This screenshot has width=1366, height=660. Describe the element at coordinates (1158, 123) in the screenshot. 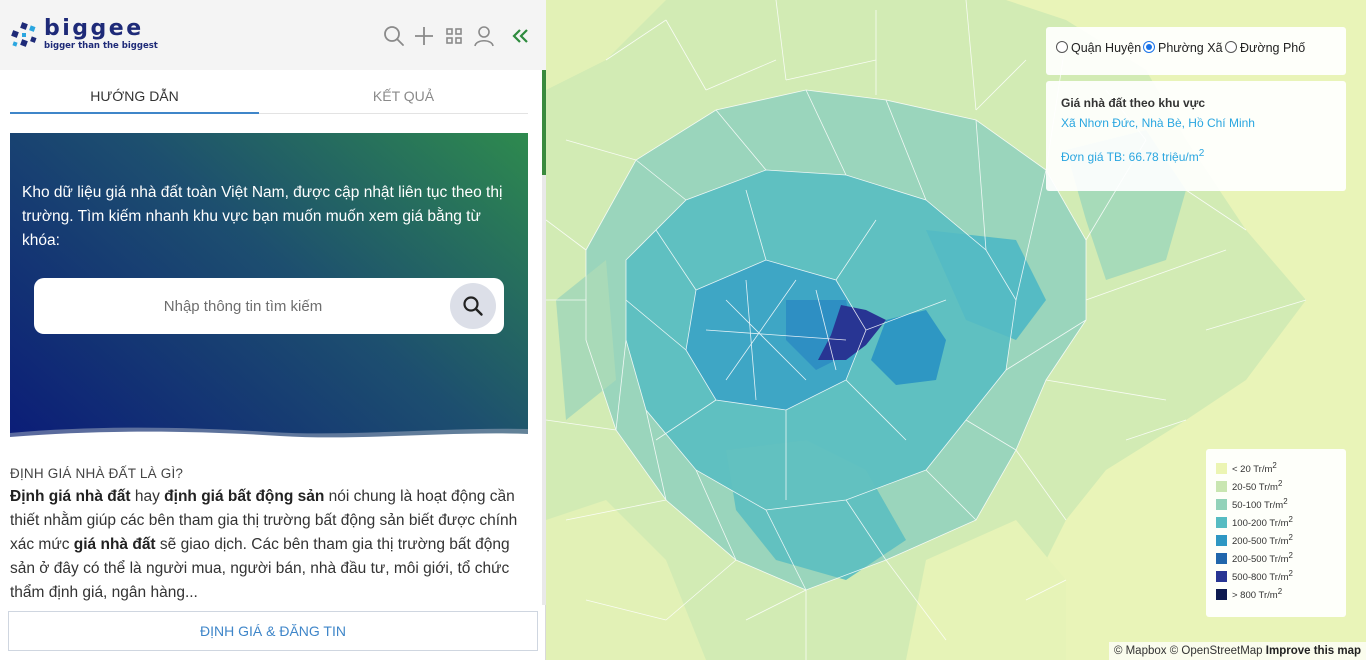

I see `info-place: Xã Nhơn Đức, Nhà Bè, Hồ Chí Minh` at that location.